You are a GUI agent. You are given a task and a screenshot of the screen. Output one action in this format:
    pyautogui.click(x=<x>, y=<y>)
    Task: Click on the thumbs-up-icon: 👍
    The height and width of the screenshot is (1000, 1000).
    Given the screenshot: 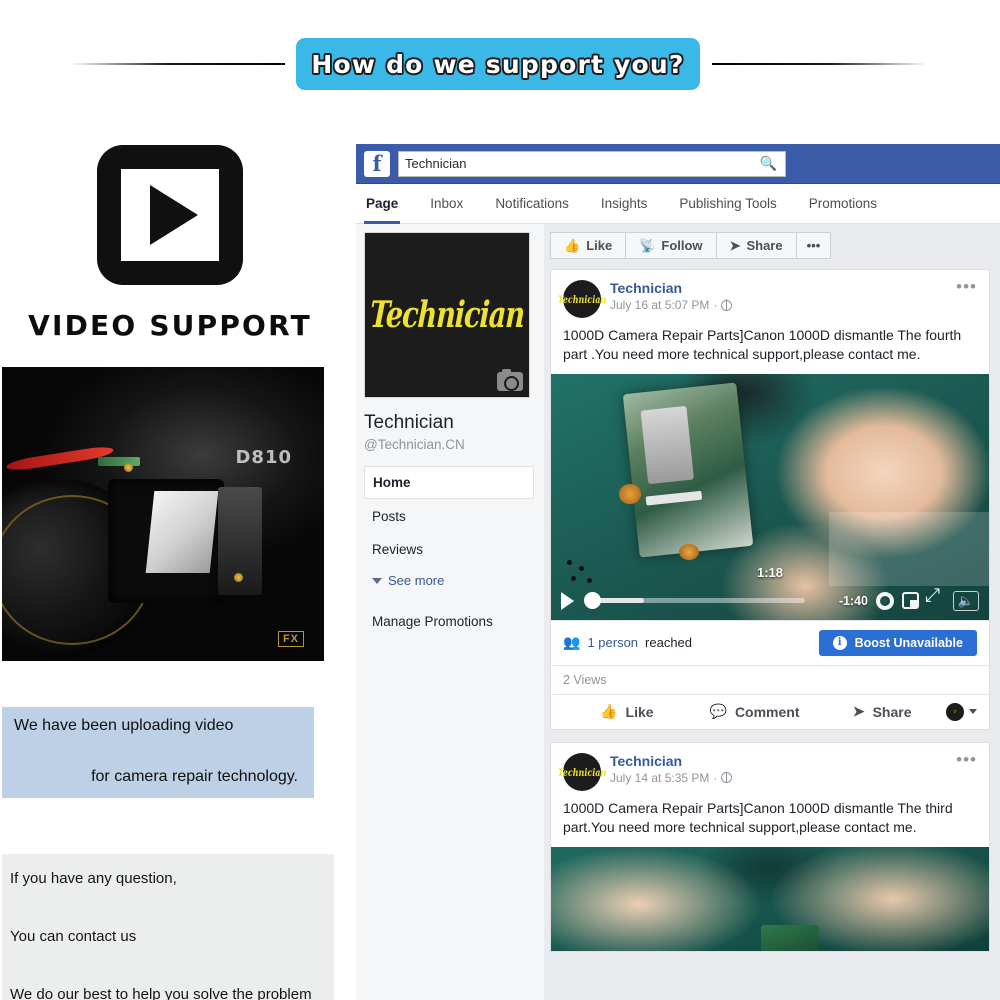 What is the action you would take?
    pyautogui.click(x=572, y=245)
    